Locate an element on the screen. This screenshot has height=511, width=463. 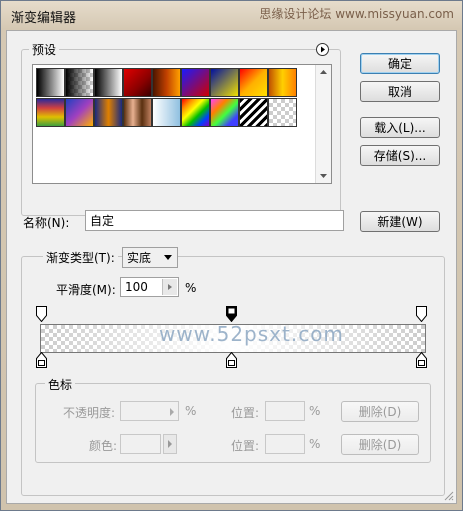
opacity-stop-midpoint-selected is located at coordinates (231, 314).